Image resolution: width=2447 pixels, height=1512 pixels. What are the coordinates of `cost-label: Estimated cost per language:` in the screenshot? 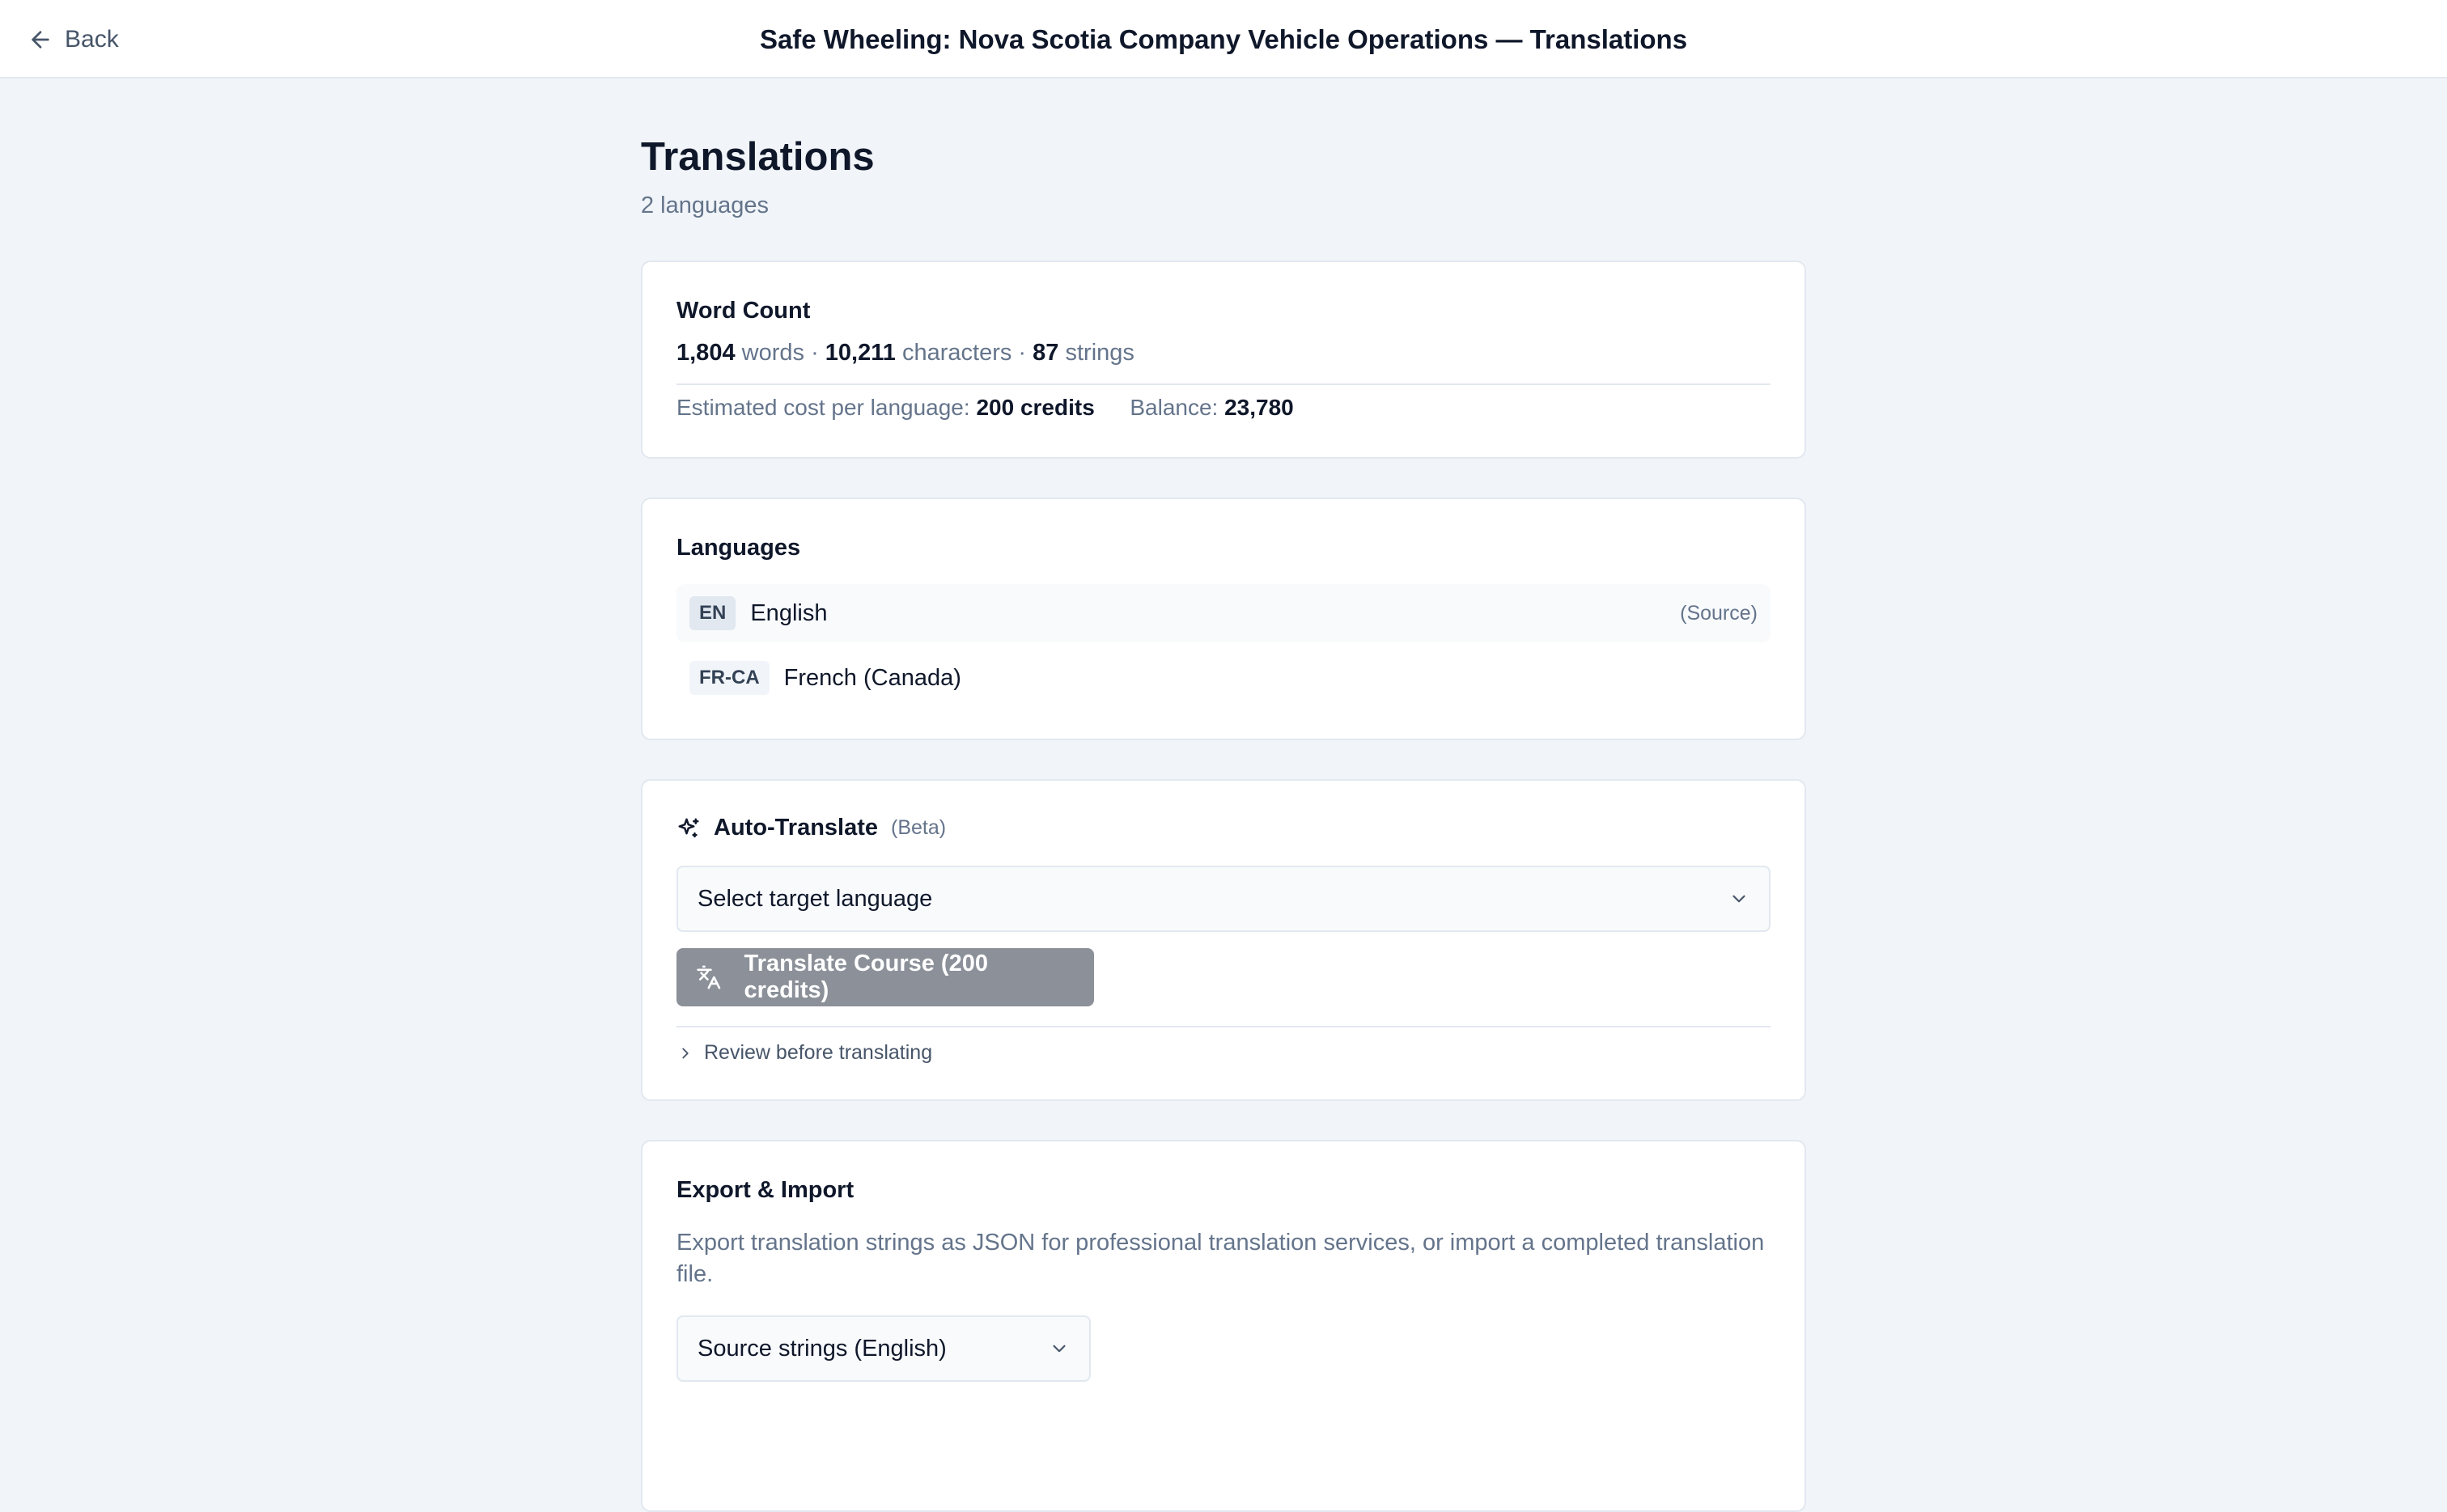 It's located at (823, 407).